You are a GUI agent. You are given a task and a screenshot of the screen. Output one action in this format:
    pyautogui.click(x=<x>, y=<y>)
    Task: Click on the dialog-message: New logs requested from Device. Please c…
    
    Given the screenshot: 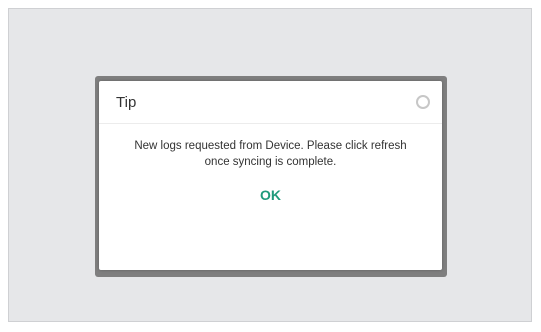 What is the action you would take?
    pyautogui.click(x=270, y=154)
    